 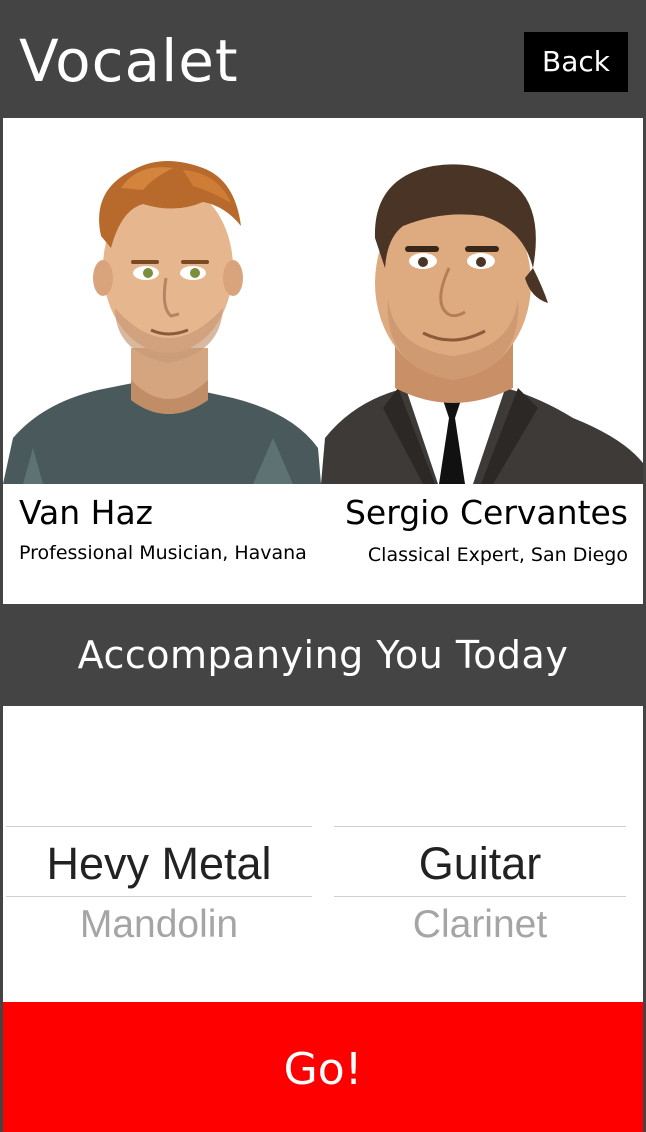 I want to click on genre-picker: Hevy Metal Mandolin, so click(x=159, y=854).